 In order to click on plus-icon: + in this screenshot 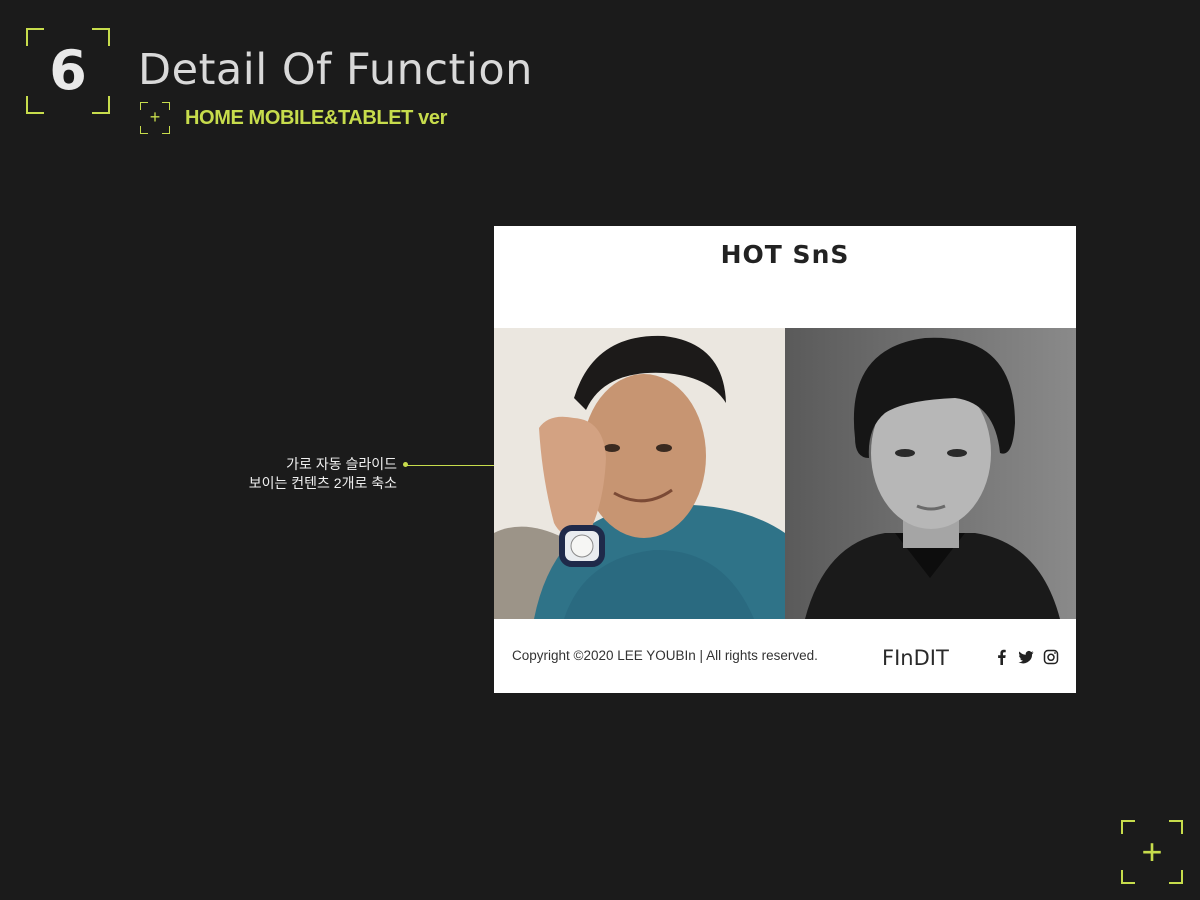, I will do `click(155, 118)`.